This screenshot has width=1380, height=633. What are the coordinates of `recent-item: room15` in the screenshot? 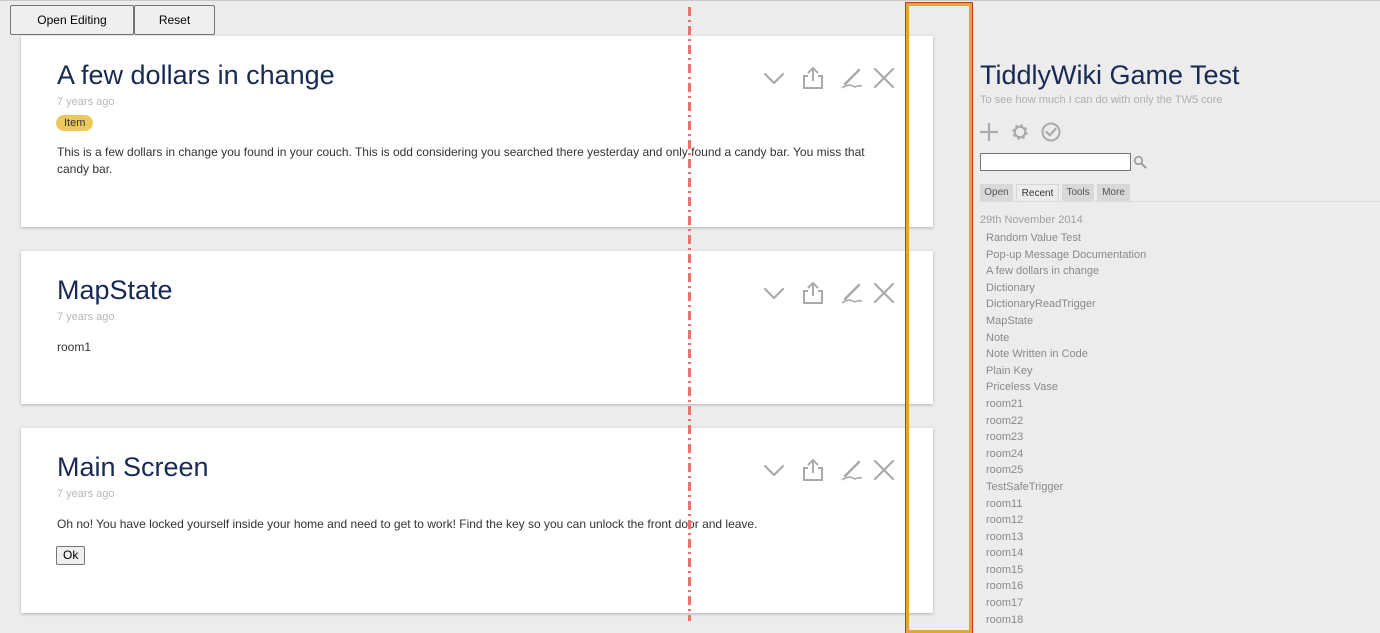 It's located at (1066, 570).